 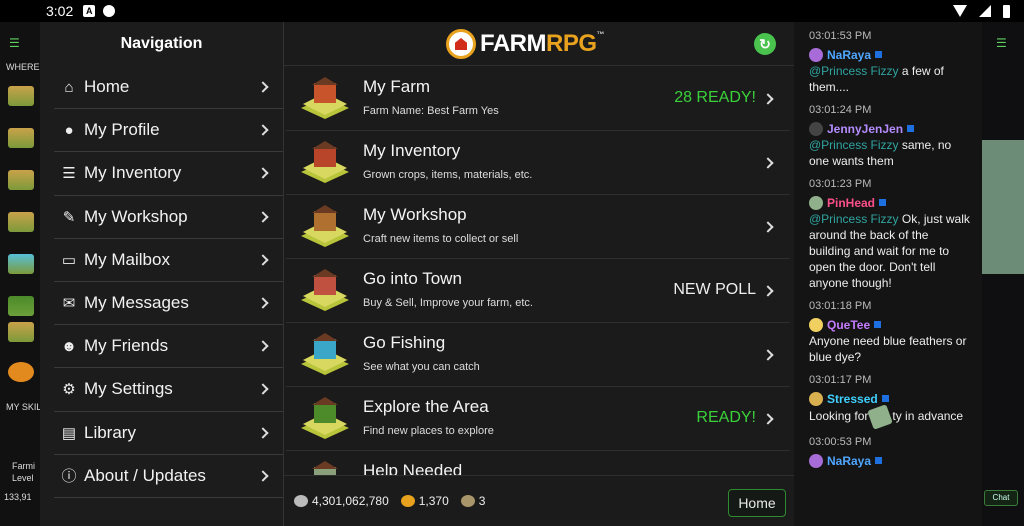 I want to click on farm-tile-icon, so click(x=21, y=96).